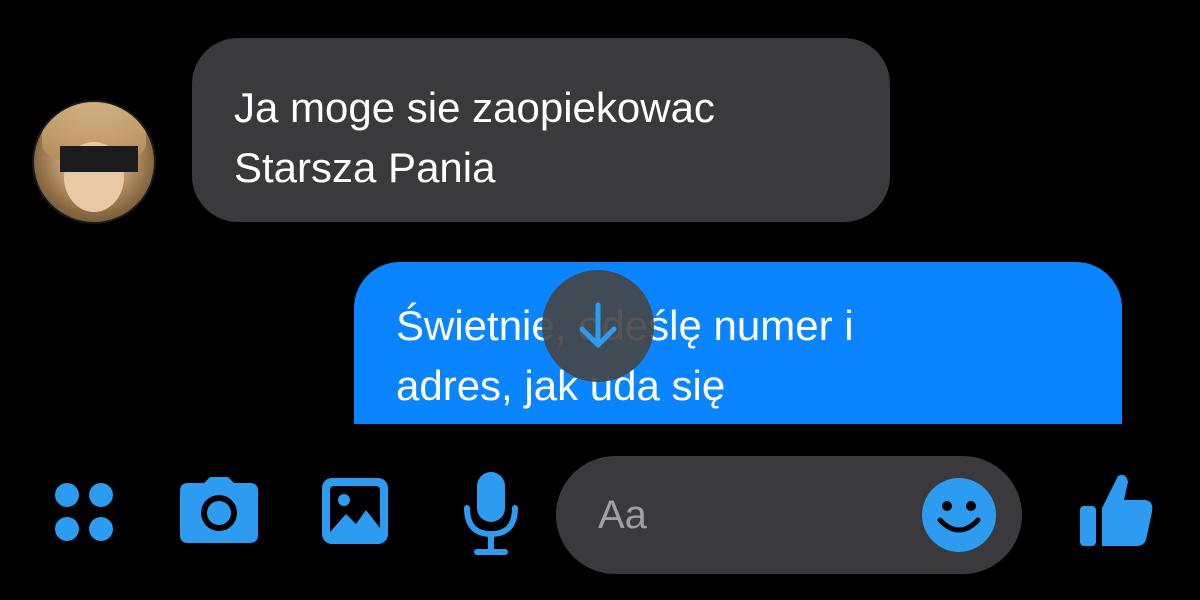 This screenshot has width=1200, height=600. I want to click on camera-button, so click(219, 510).